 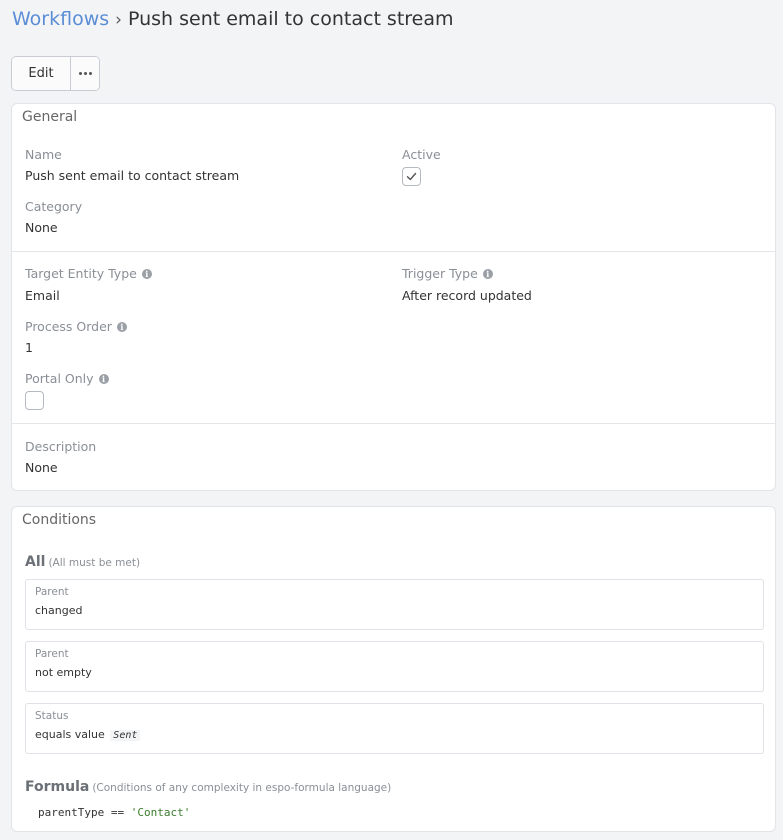 I want to click on active-checkbox, so click(x=411, y=176).